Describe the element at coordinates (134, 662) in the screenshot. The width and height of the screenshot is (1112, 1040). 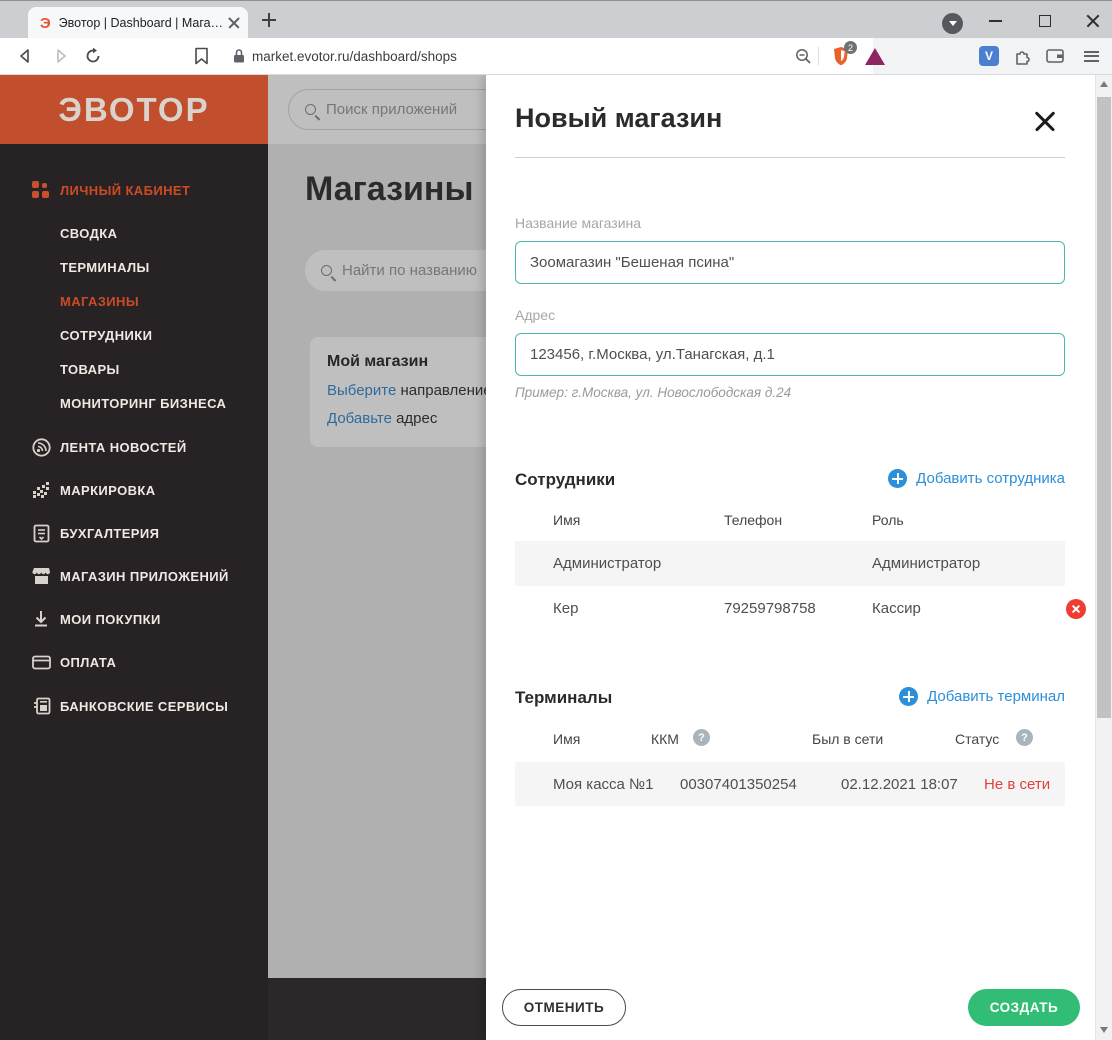
I see `sidebar-item-payment: ОПЛАТА` at that location.